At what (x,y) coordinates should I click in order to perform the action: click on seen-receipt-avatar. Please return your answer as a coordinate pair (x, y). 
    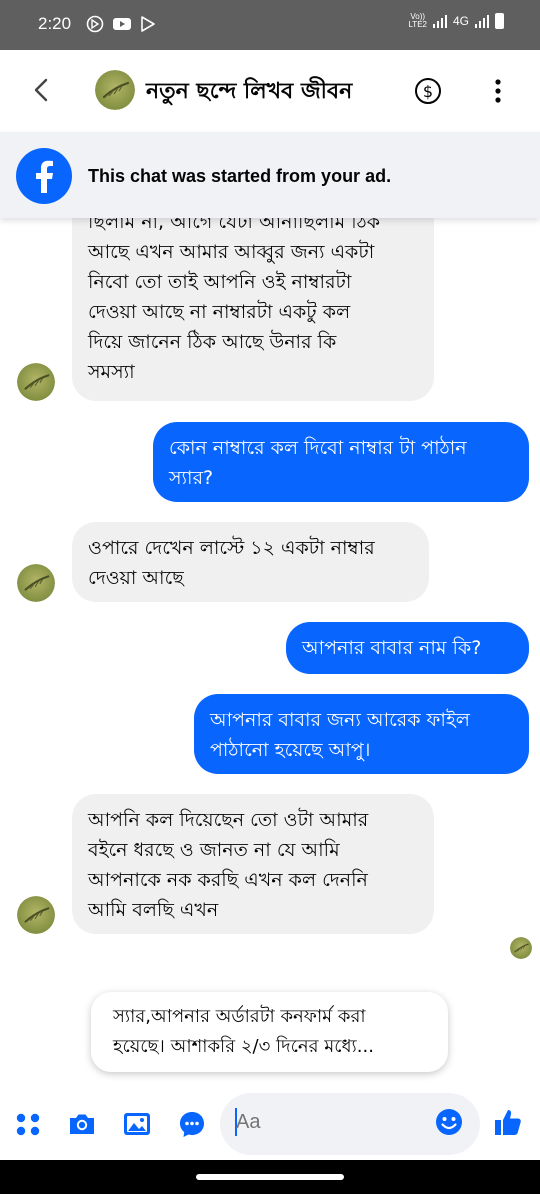
    Looking at the image, I should click on (521, 948).